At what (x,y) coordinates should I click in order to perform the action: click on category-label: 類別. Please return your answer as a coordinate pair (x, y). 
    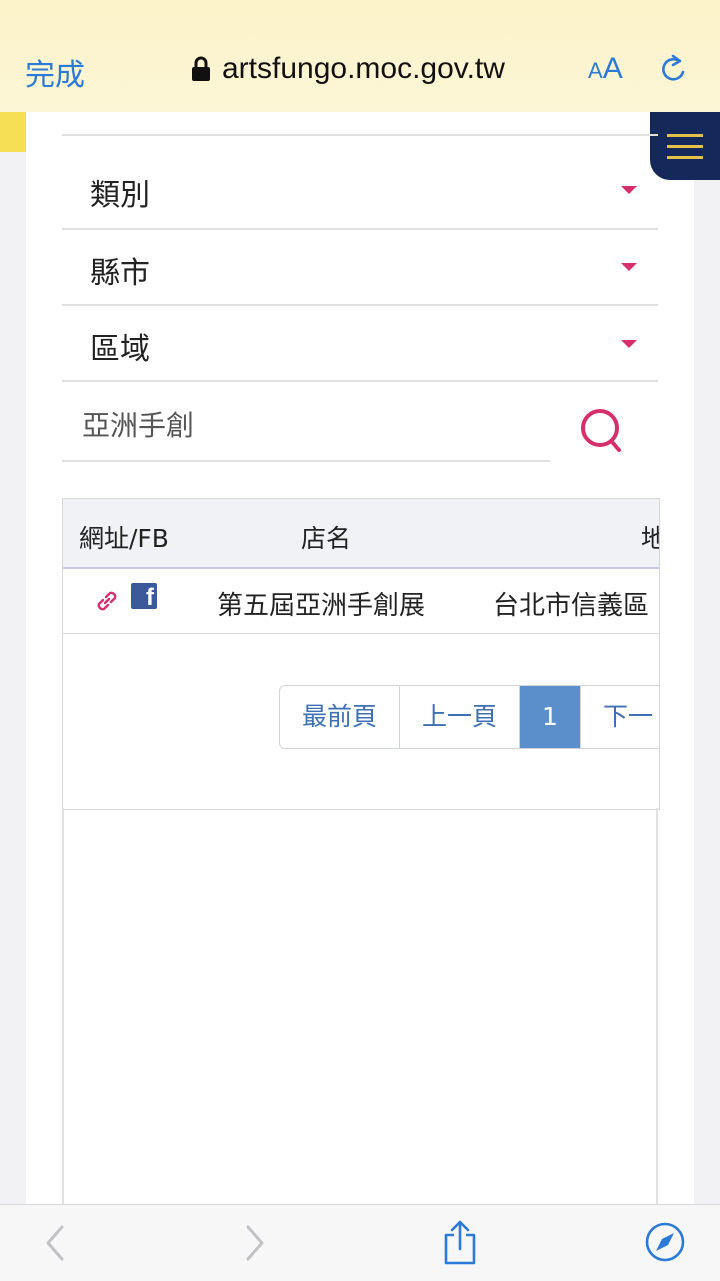
    Looking at the image, I should click on (120, 195).